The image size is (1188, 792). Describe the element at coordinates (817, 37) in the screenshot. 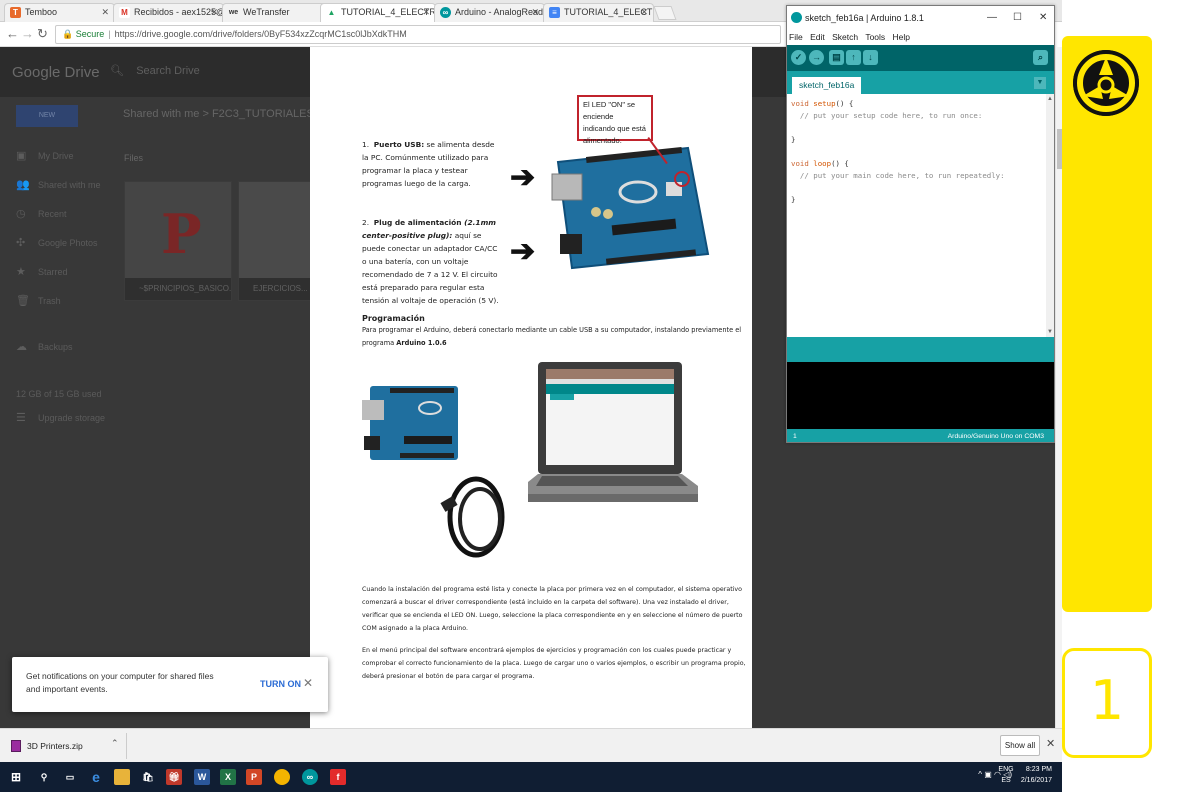

I see `menu-edit: Edit` at that location.